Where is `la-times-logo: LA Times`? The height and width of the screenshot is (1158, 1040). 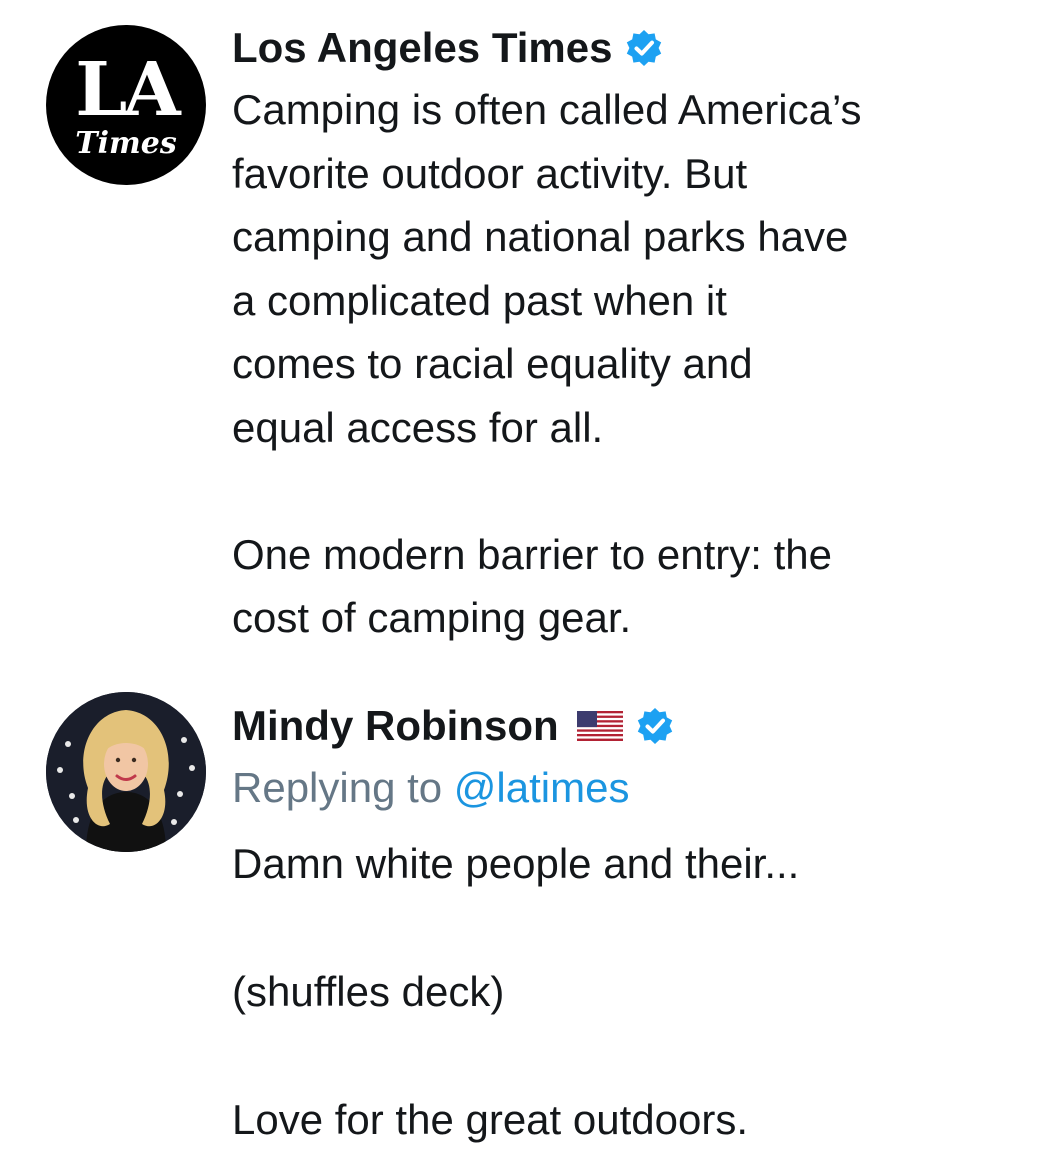
la-times-logo: LA Times is located at coordinates (126, 105).